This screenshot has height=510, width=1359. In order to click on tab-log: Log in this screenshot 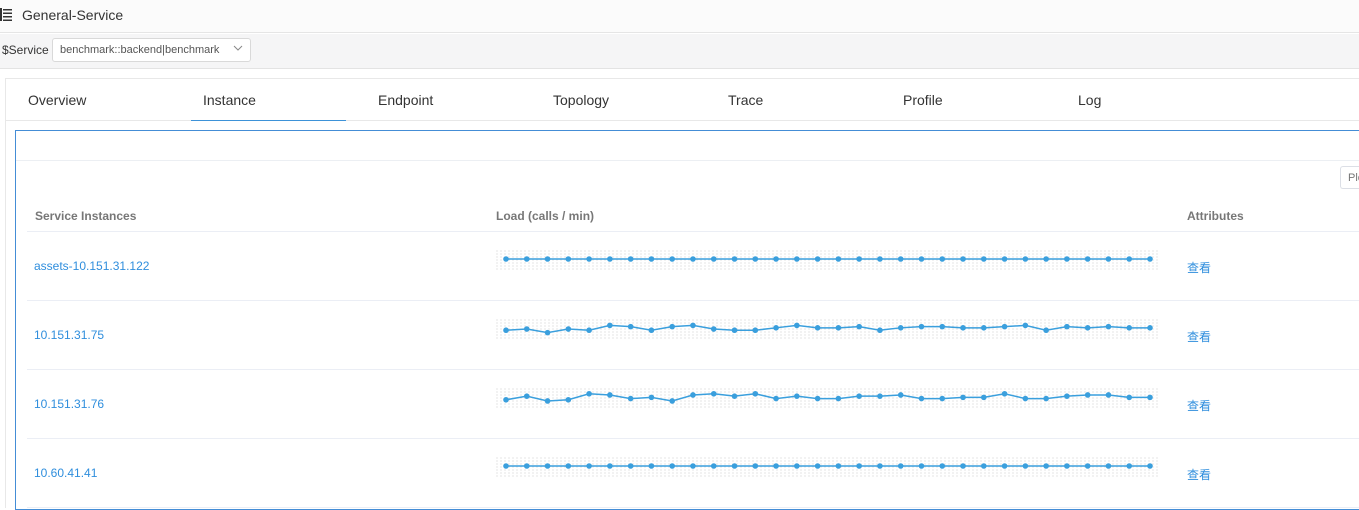, I will do `click(1108, 100)`.